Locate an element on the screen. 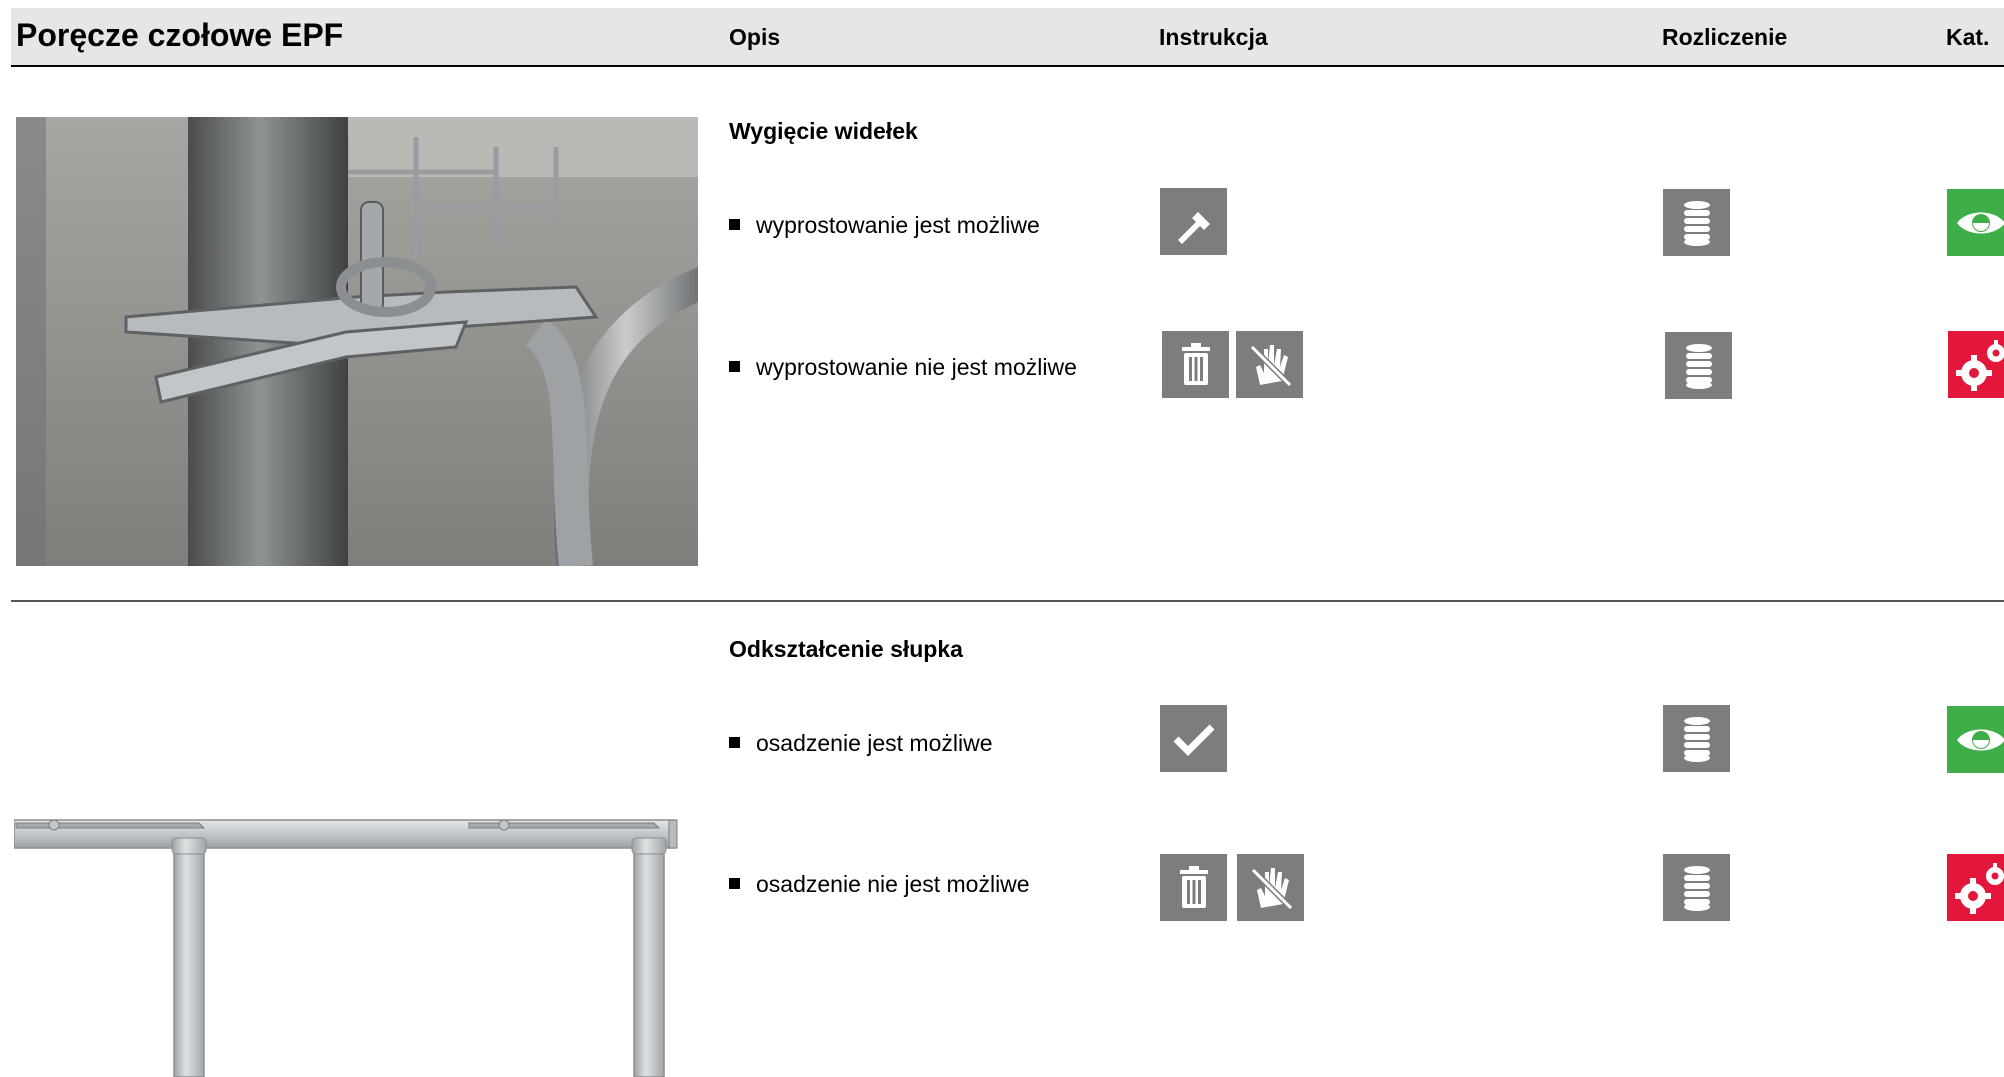  section-title-post-deformation: Odkształcenie słupka is located at coordinates (846, 649).